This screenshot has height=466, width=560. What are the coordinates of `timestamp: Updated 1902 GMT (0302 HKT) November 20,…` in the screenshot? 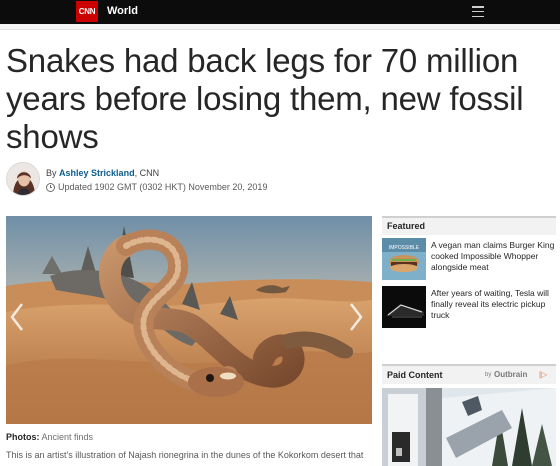 It's located at (156, 187).